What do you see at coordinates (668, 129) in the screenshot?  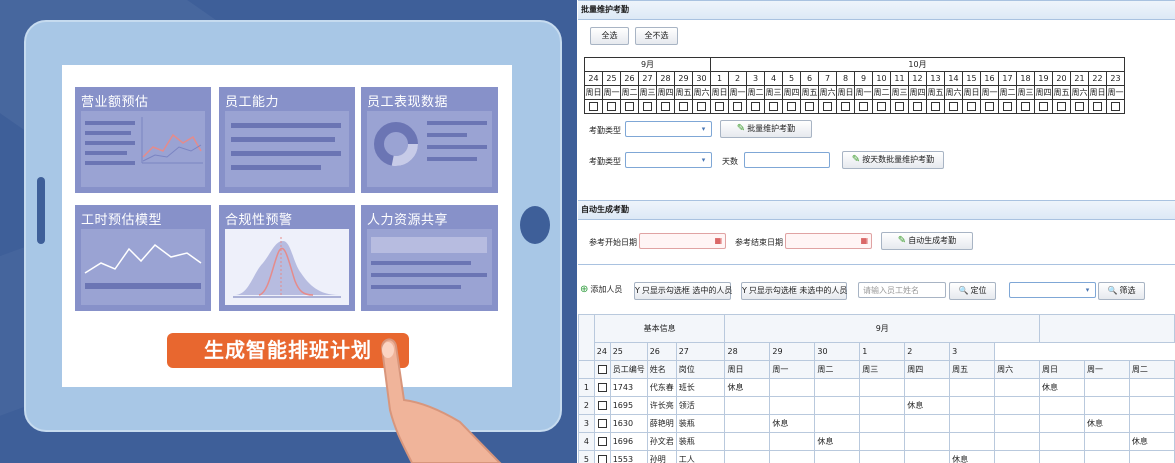 I see `attendance-type-select: ▾` at bounding box center [668, 129].